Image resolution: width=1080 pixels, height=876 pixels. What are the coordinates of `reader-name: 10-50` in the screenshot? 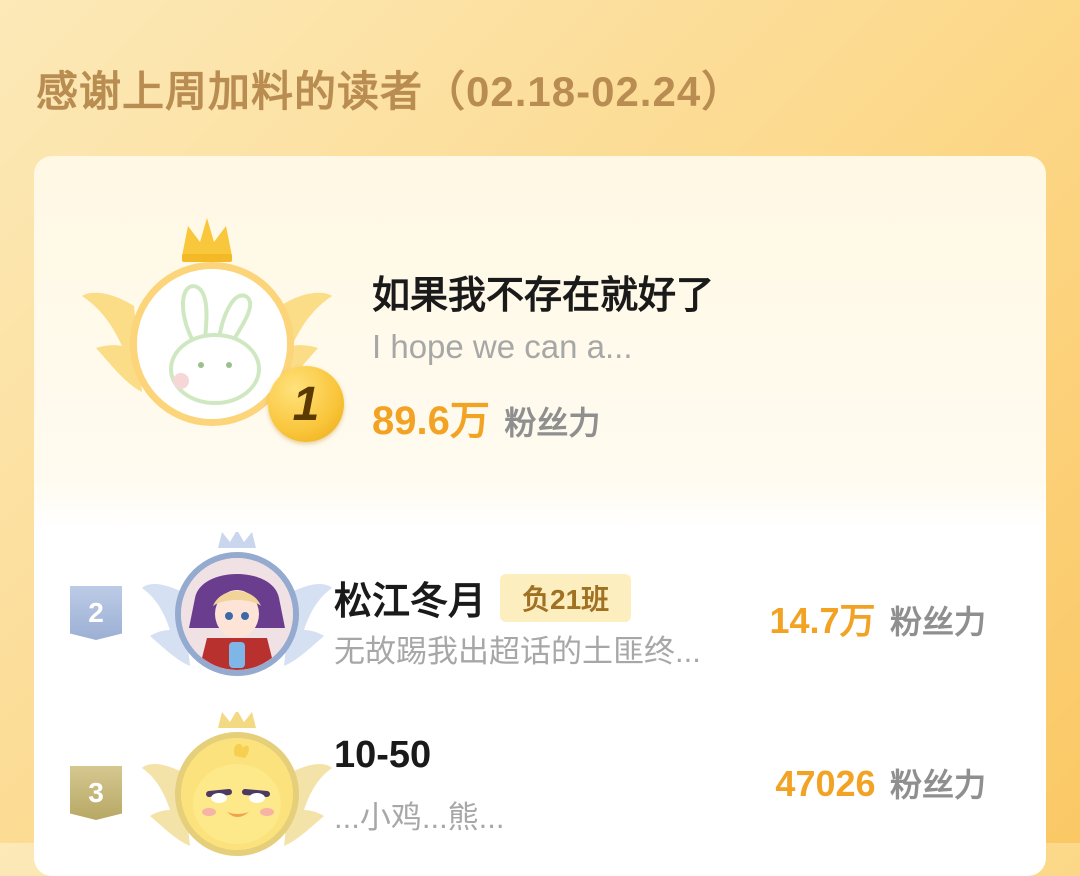 It's located at (383, 755).